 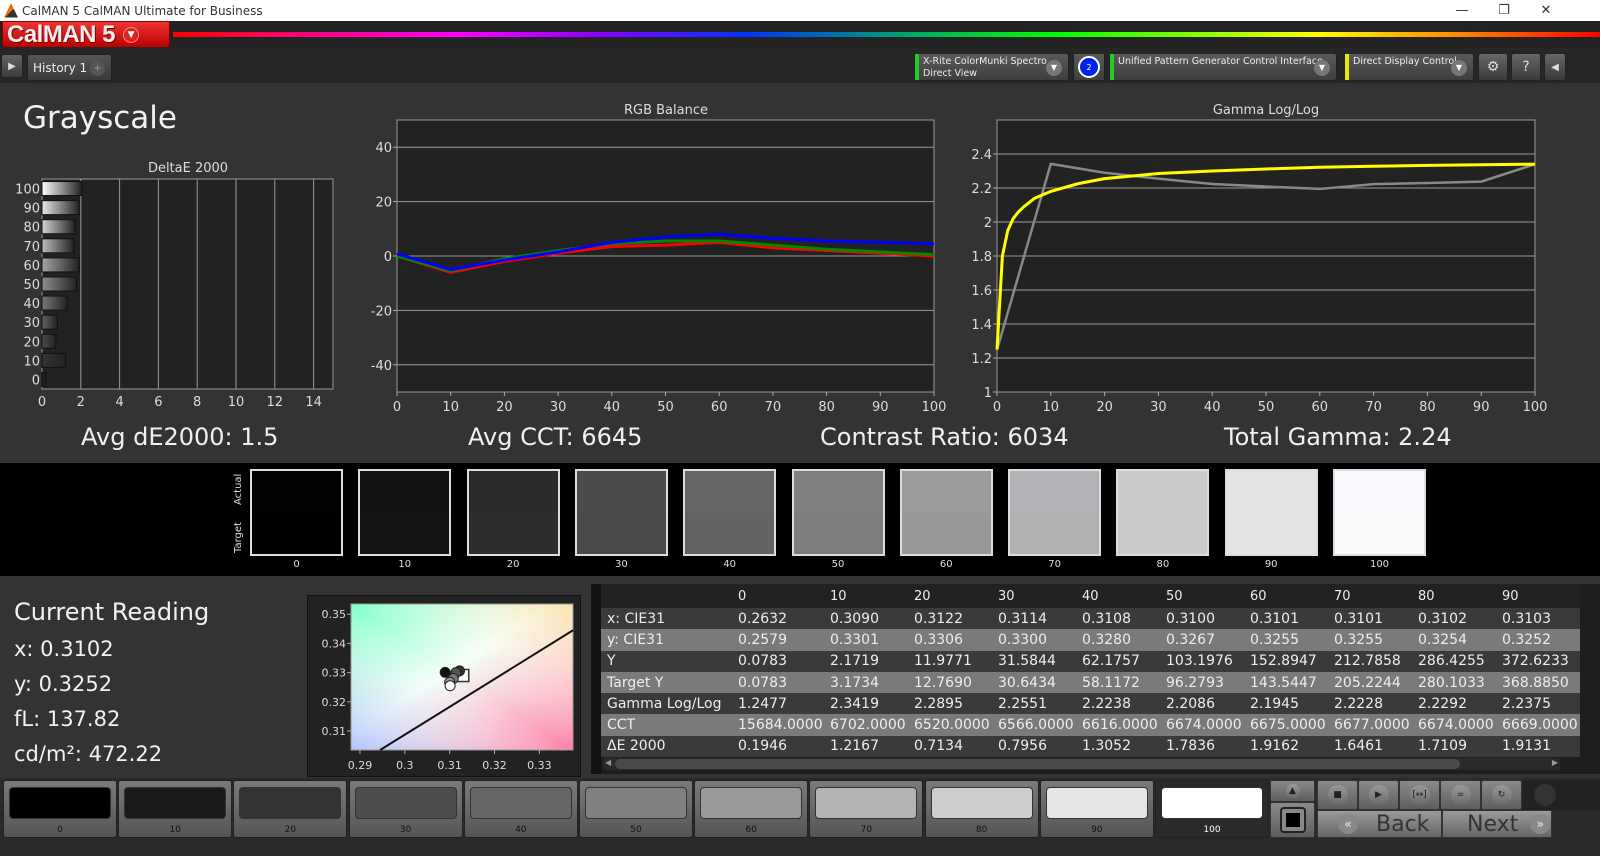 I want to click on collapse-panel-button: ◀, so click(x=1555, y=67).